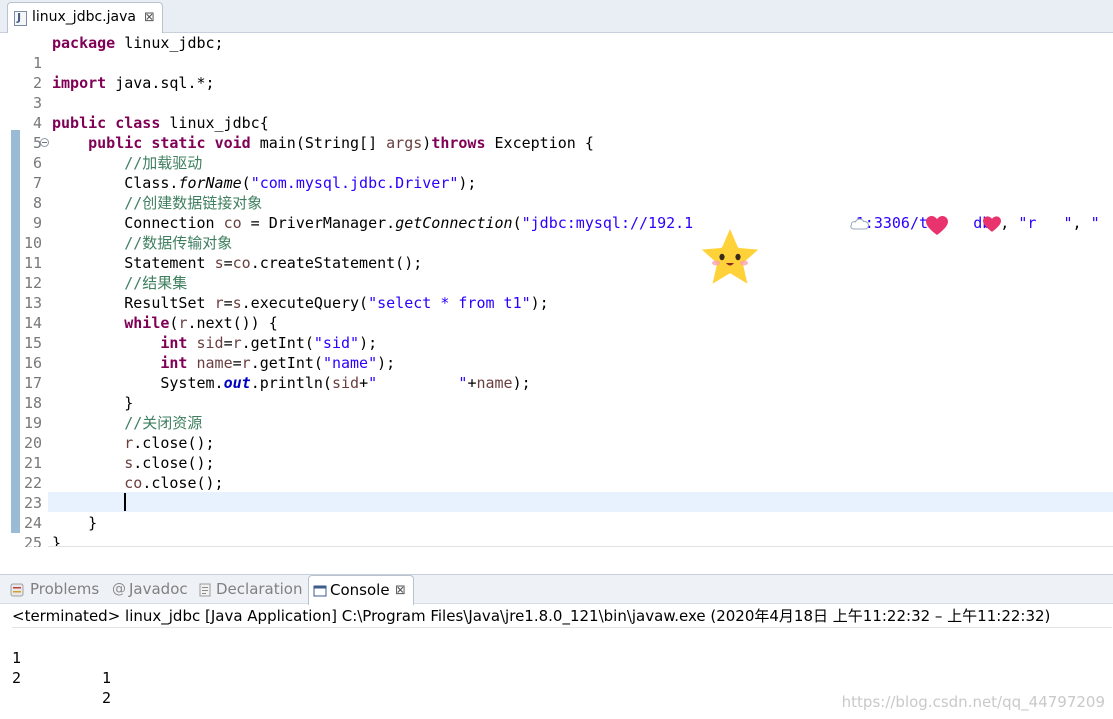 The width and height of the screenshot is (1113, 719). I want to click on code-line: 22 s.close();, so click(556, 472).